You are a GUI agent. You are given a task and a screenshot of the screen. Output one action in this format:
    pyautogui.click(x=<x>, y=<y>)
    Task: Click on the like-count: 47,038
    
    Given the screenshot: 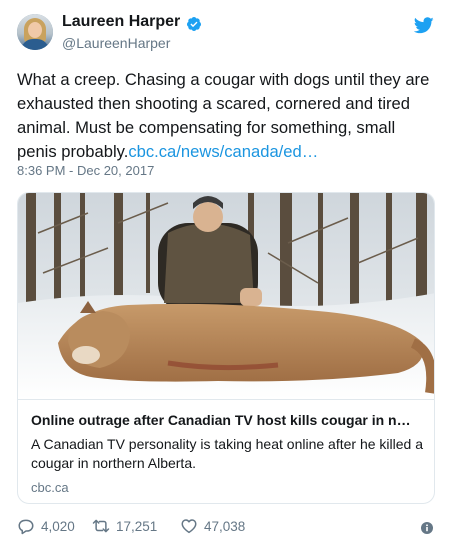 What is the action you would take?
    pyautogui.click(x=225, y=526)
    